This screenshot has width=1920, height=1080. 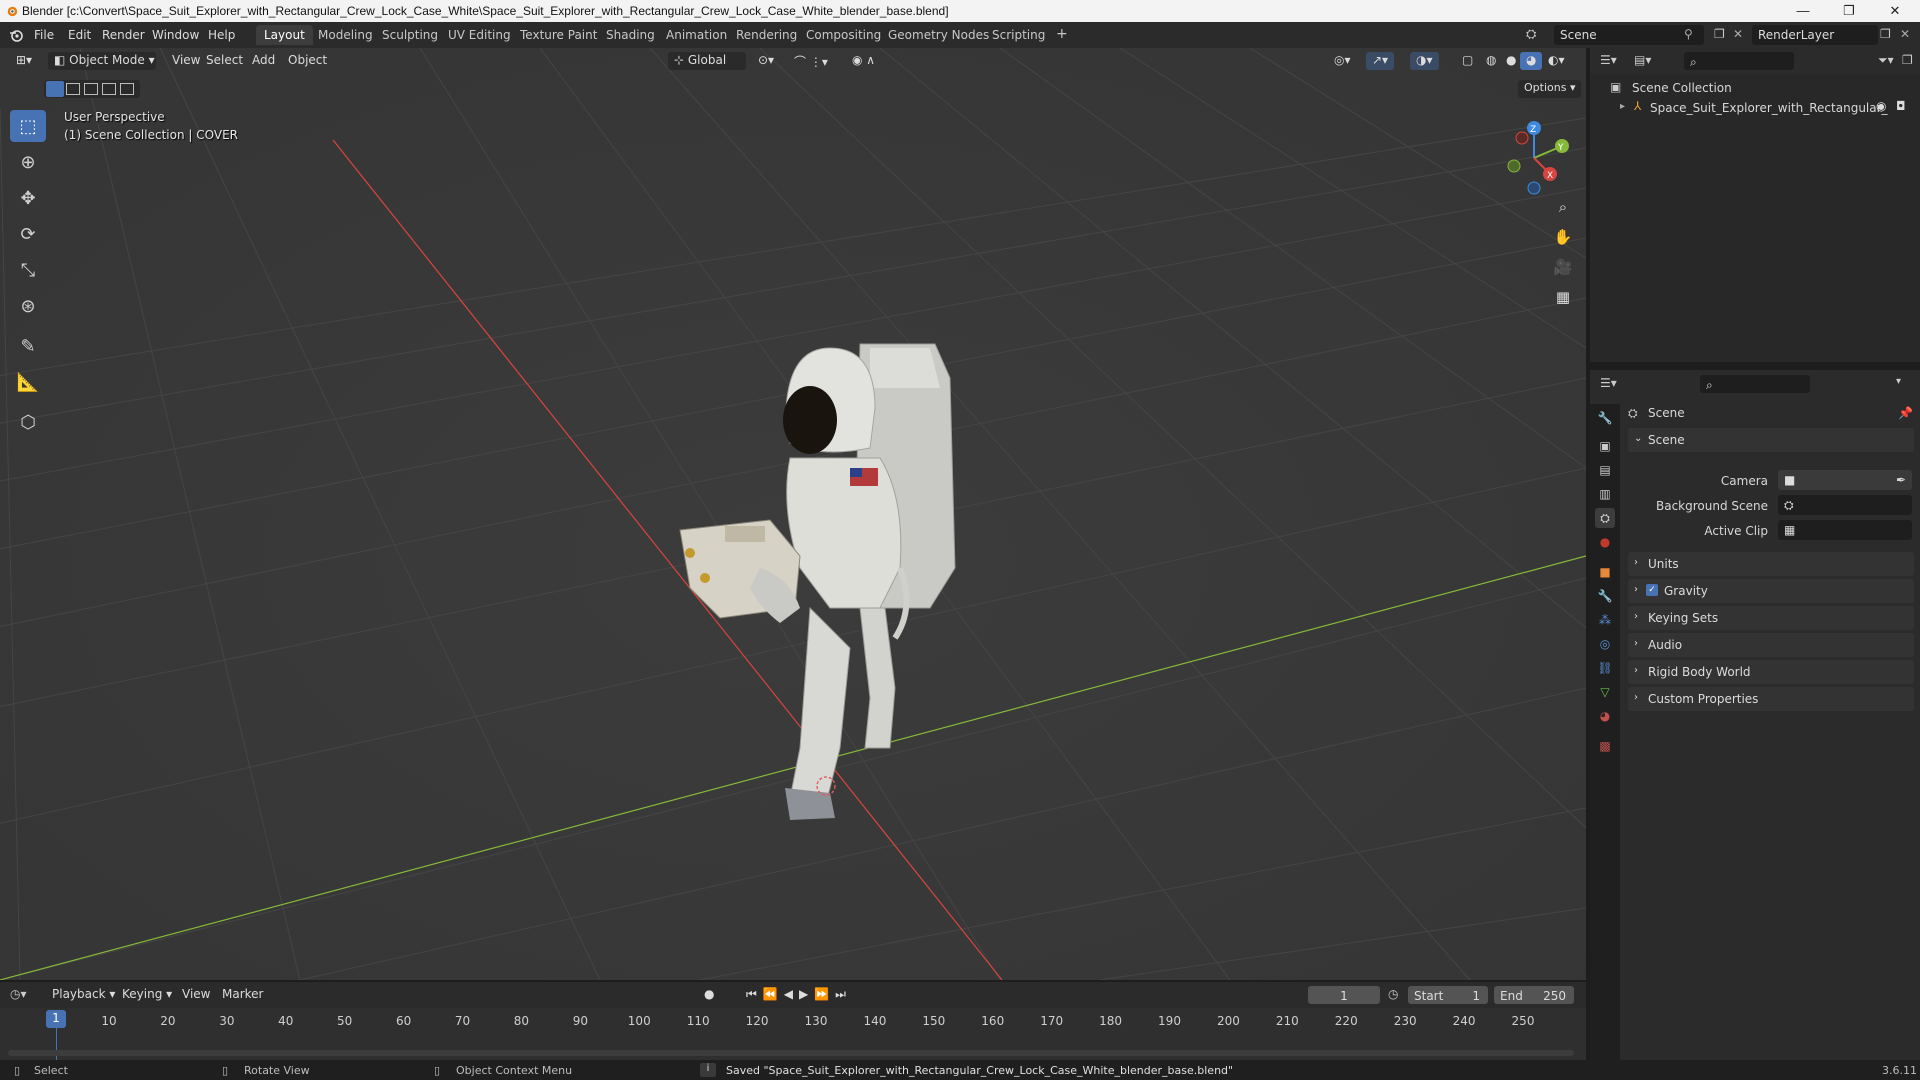 What do you see at coordinates (1534, 995) in the screenshot?
I see `end-frame-field: End 250` at bounding box center [1534, 995].